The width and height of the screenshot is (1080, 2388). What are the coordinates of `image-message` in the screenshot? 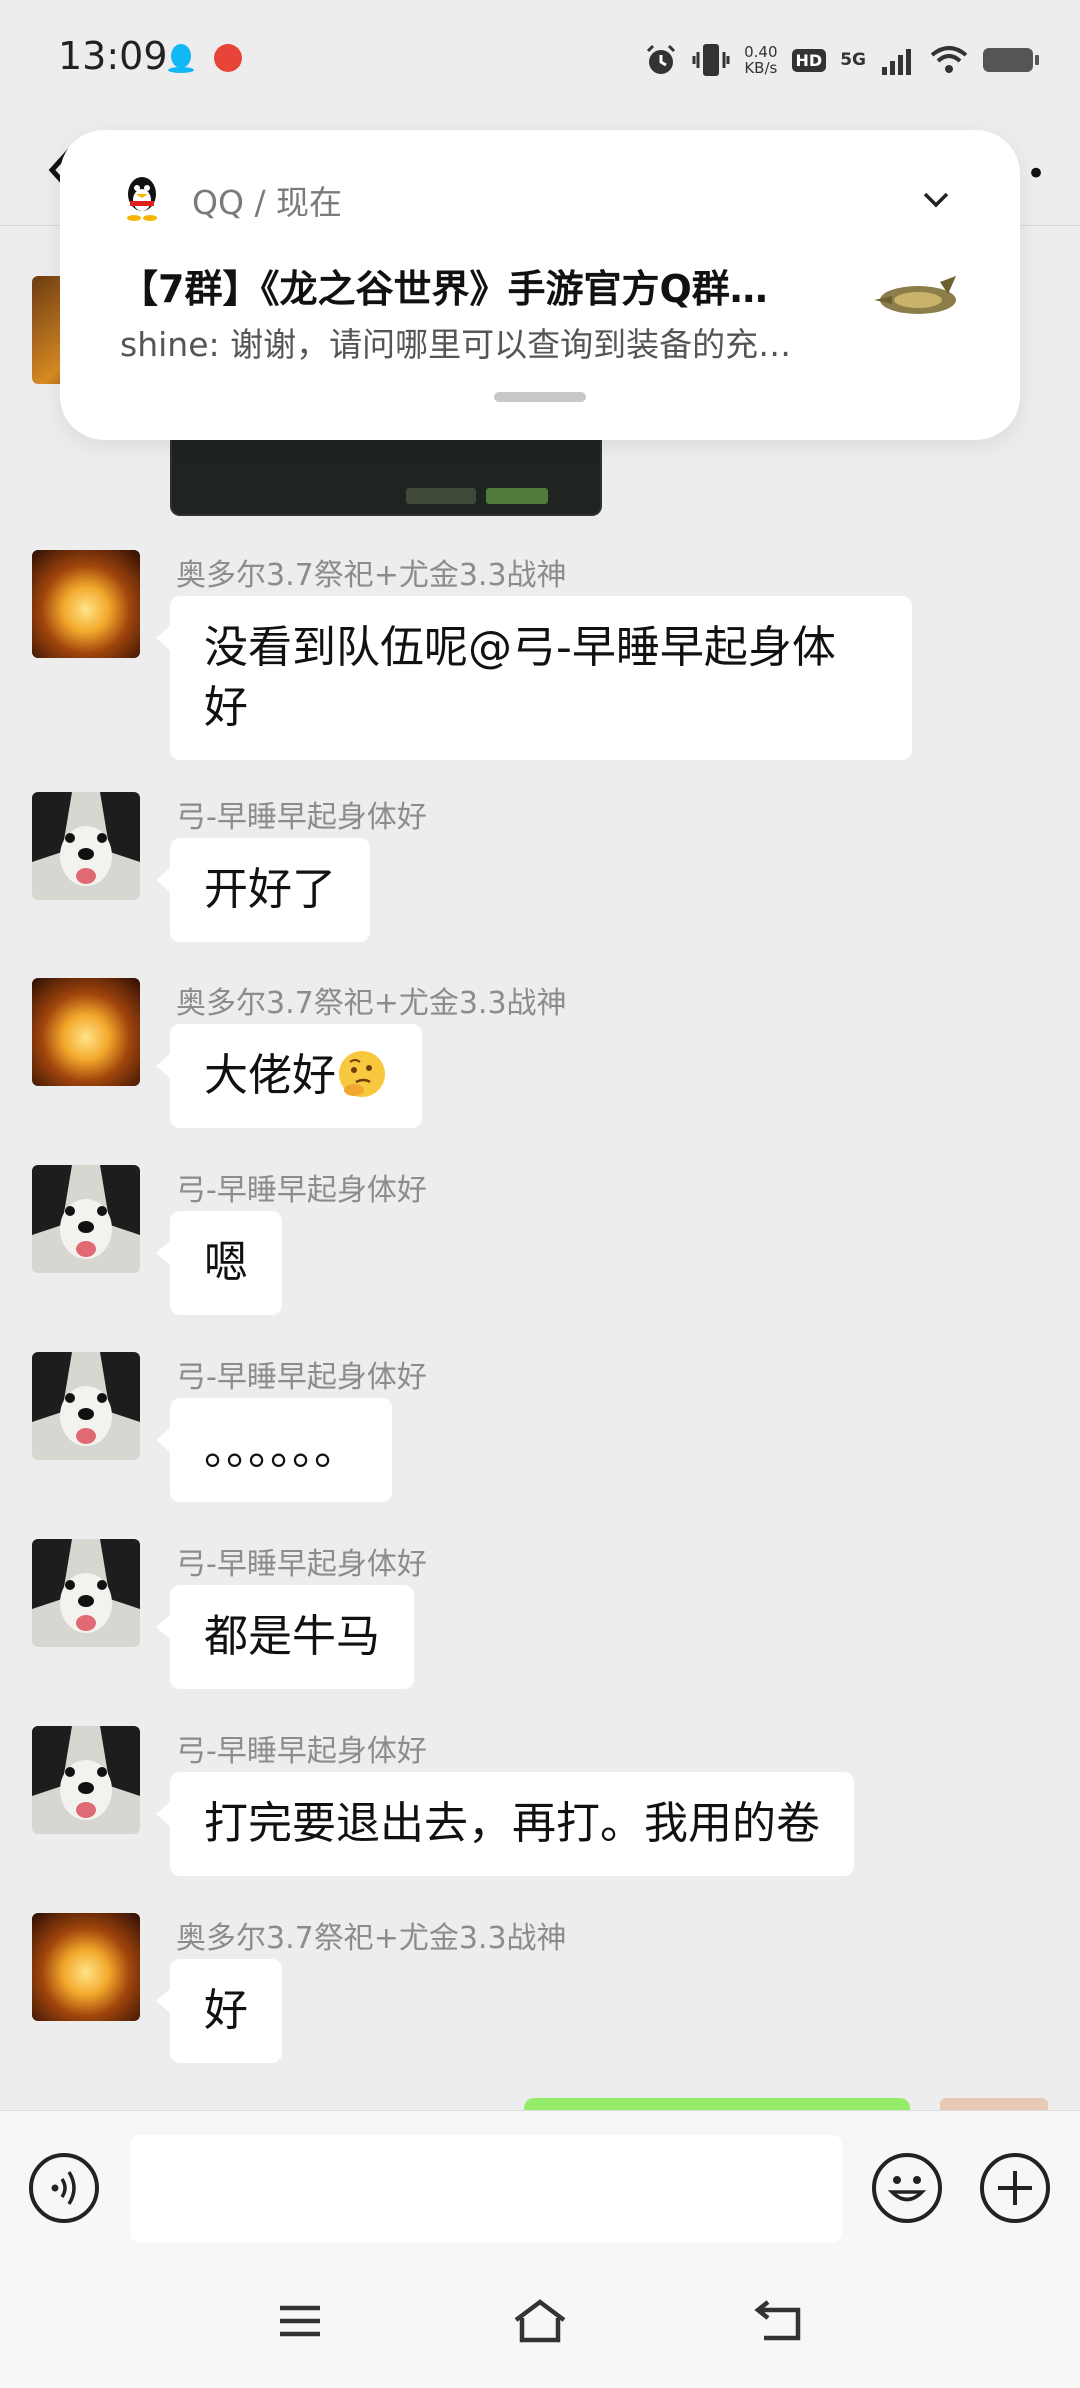 It's located at (386, 473).